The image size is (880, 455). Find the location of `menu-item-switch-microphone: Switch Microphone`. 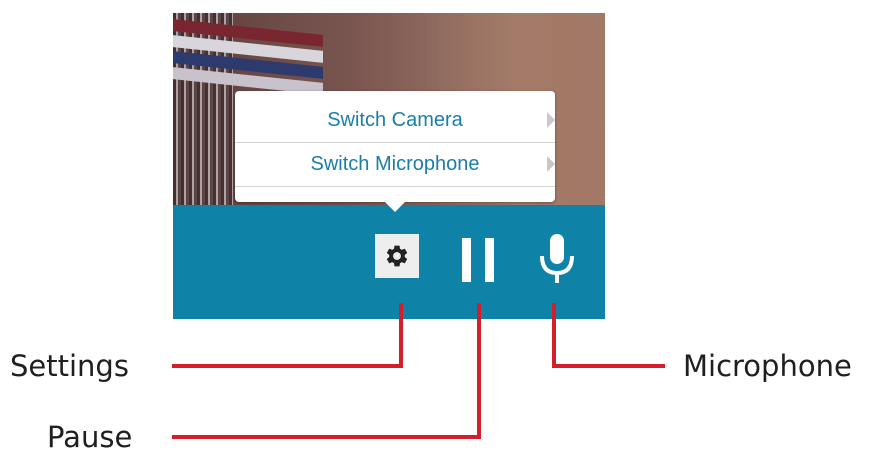

menu-item-switch-microphone: Switch Microphone is located at coordinates (395, 165).